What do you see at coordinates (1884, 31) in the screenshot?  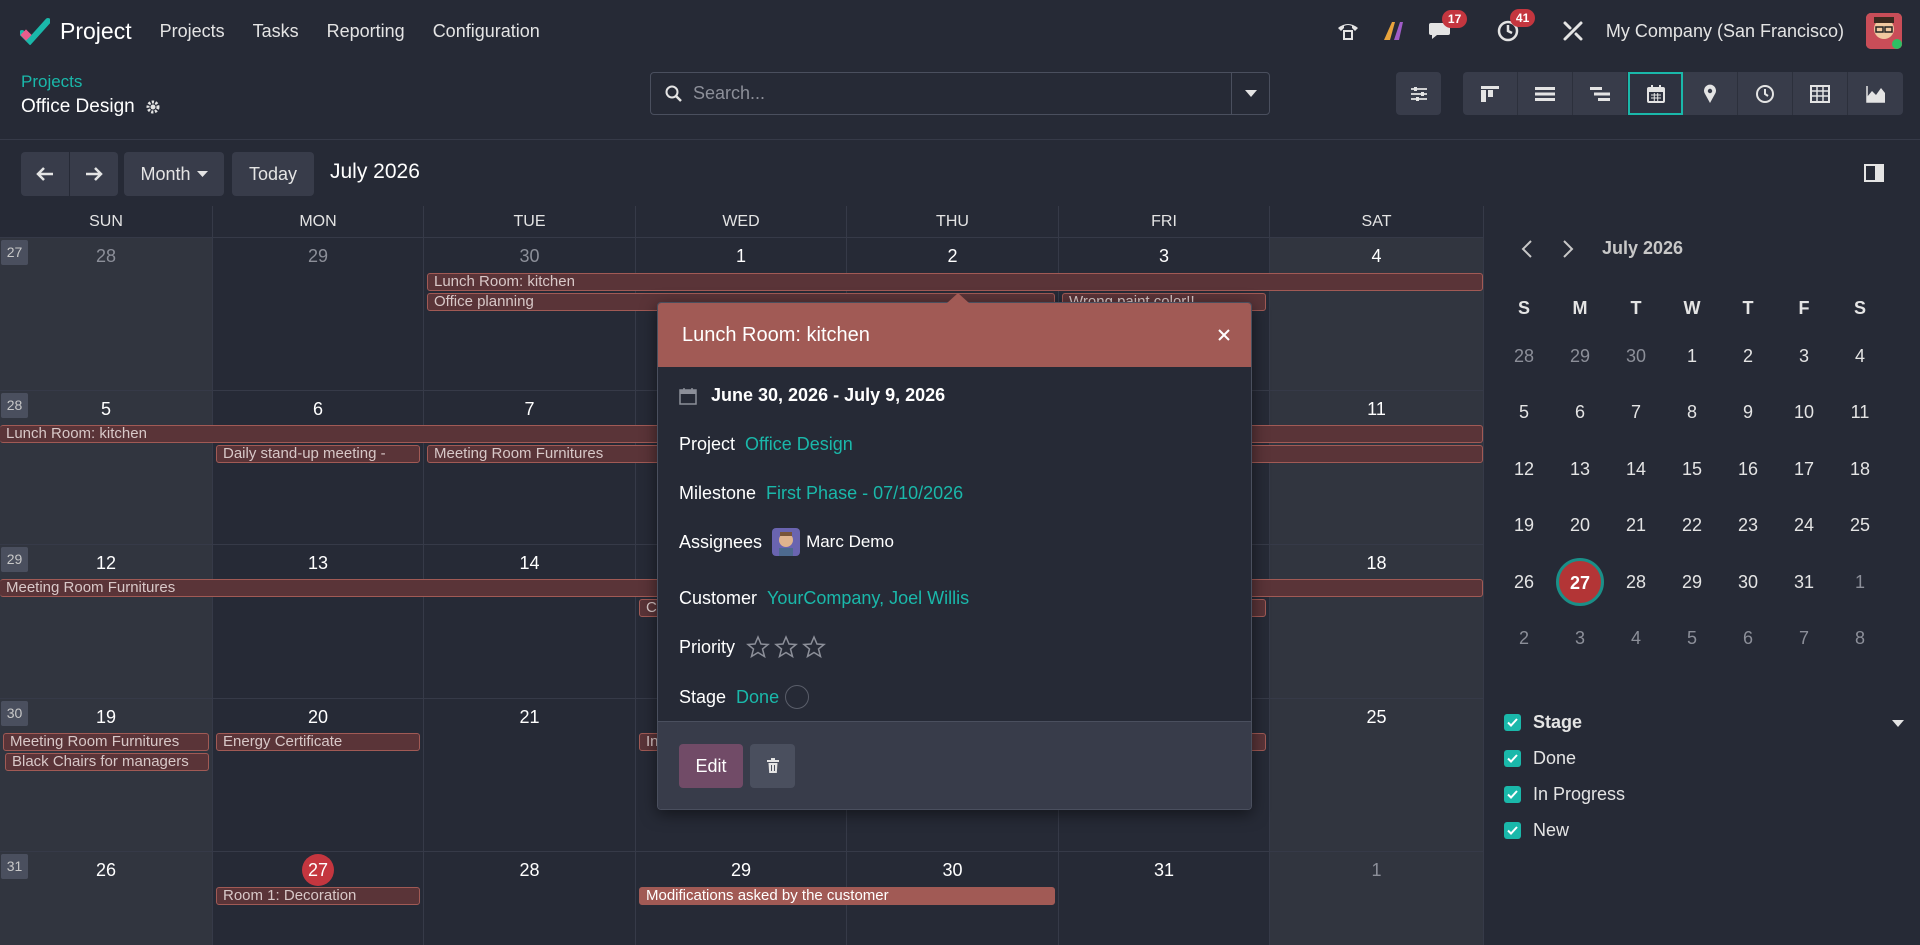 I see `user-avatar` at bounding box center [1884, 31].